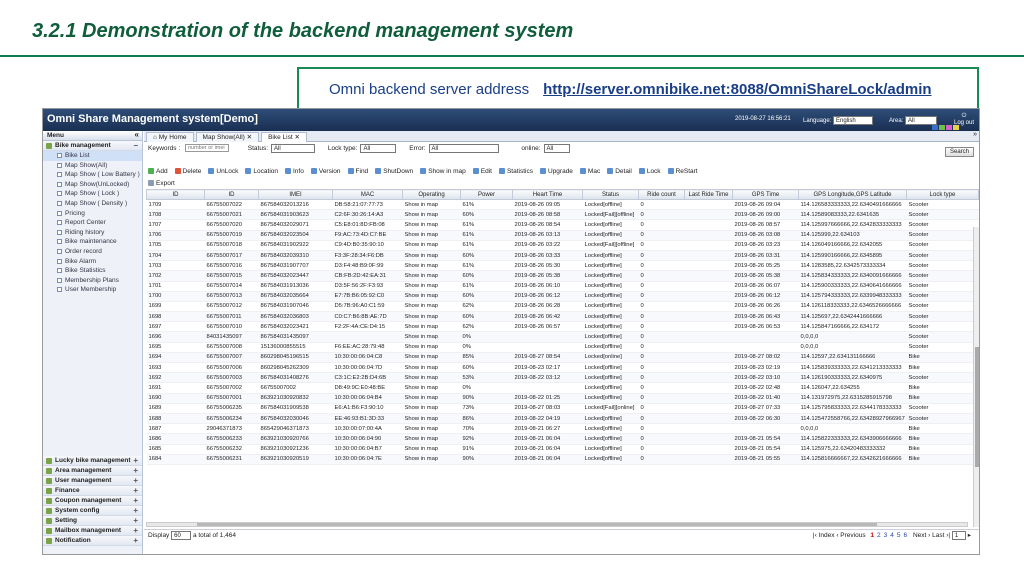 This screenshot has width=1024, height=574. What do you see at coordinates (137, 135) in the screenshot?
I see `collapse-icon: «` at bounding box center [137, 135].